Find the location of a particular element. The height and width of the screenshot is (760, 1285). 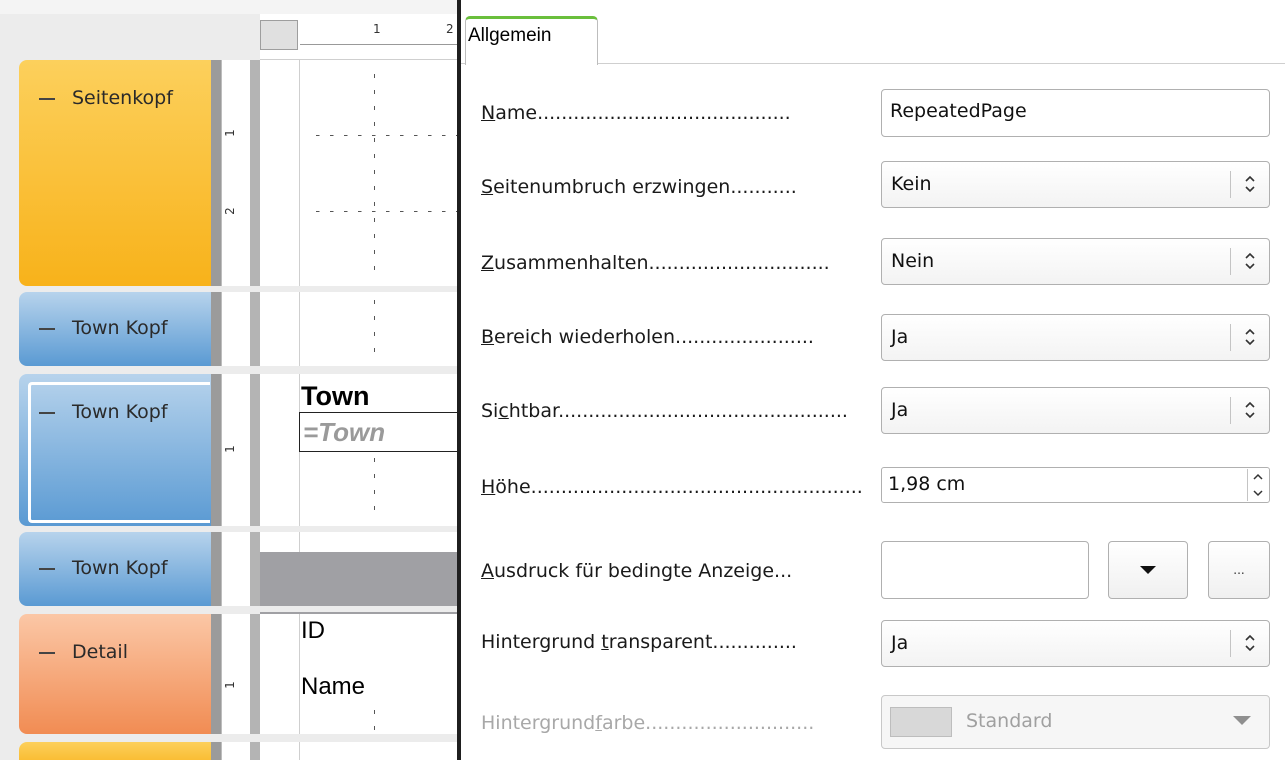

tab-allgemein: Allgemein is located at coordinates (531, 40).